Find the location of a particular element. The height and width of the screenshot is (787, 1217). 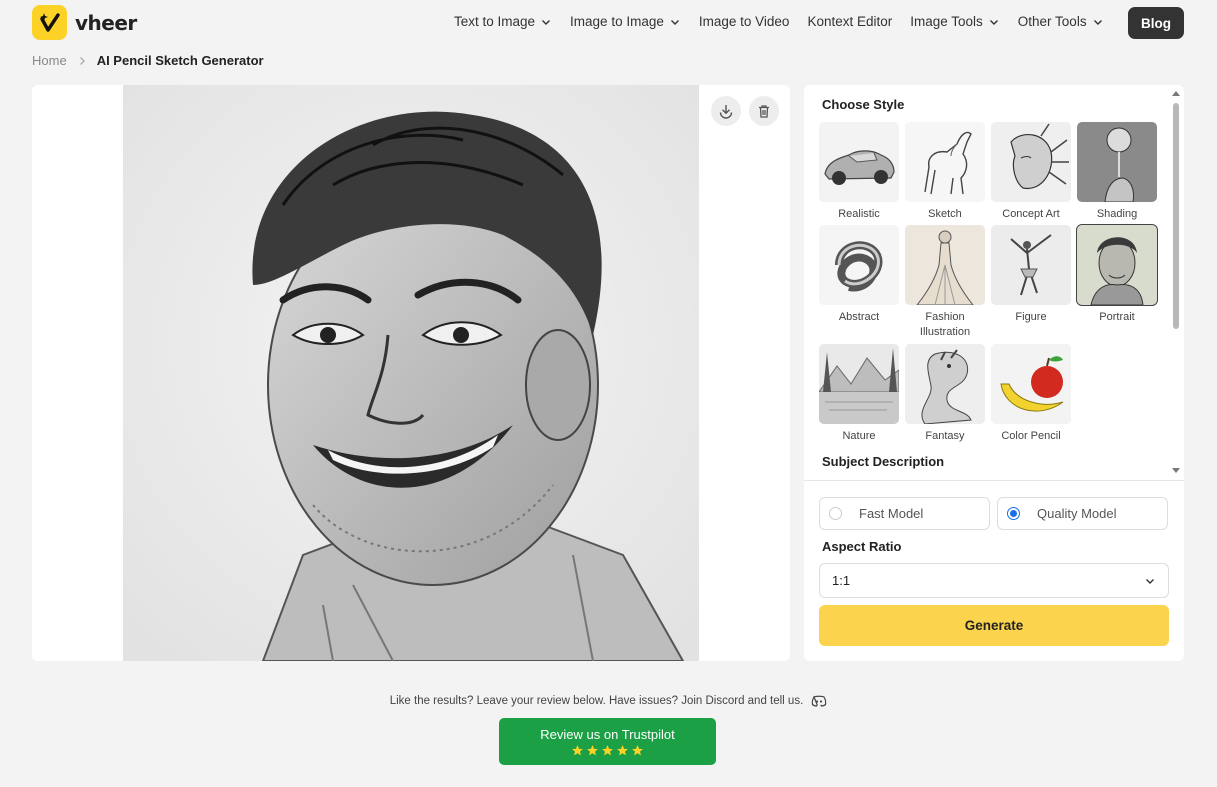

scrollbar-thumb is located at coordinates (1176, 216).